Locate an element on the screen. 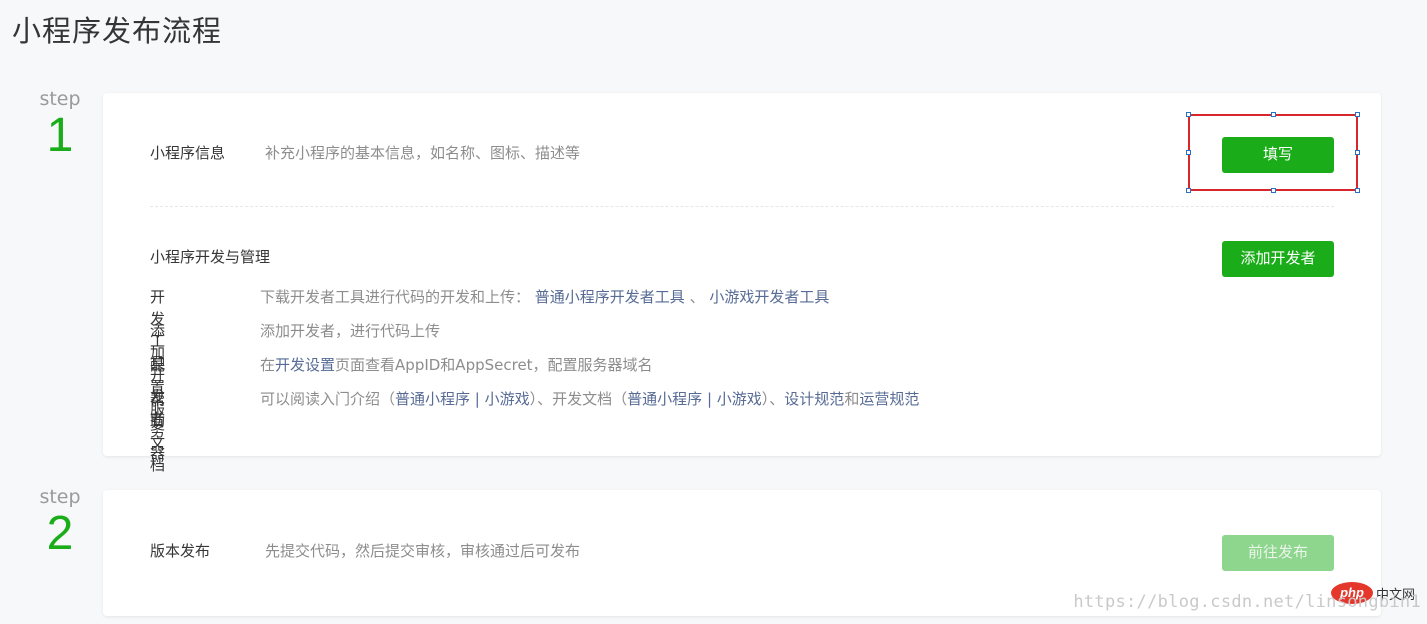 The width and height of the screenshot is (1427, 624). page-title: 小程序发布流程 is located at coordinates (117, 31).